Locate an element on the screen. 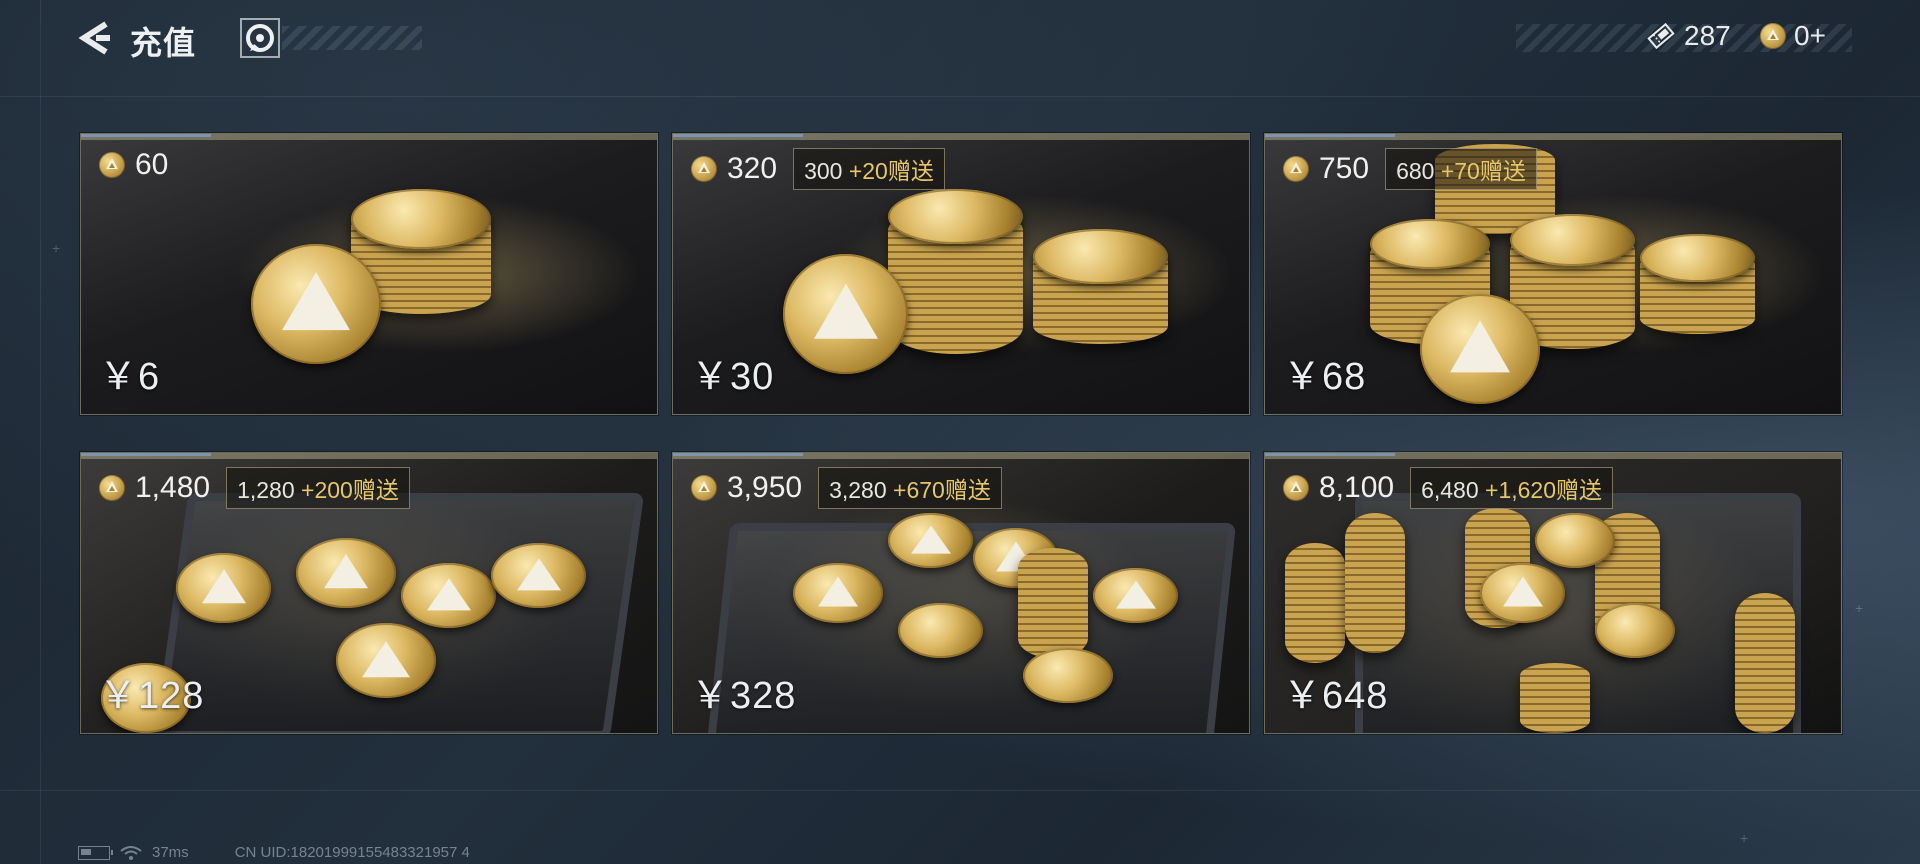 The image size is (1920, 864). package-amount: 8,100 is located at coordinates (1357, 487).